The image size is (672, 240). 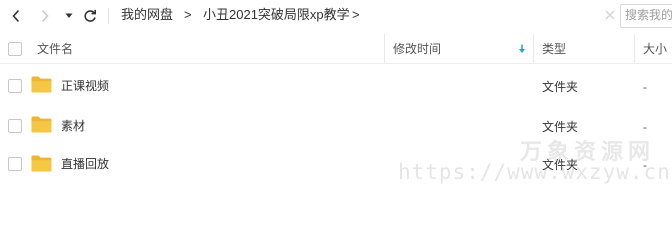 What do you see at coordinates (15, 49) in the screenshot?
I see `select-all-checkbox` at bounding box center [15, 49].